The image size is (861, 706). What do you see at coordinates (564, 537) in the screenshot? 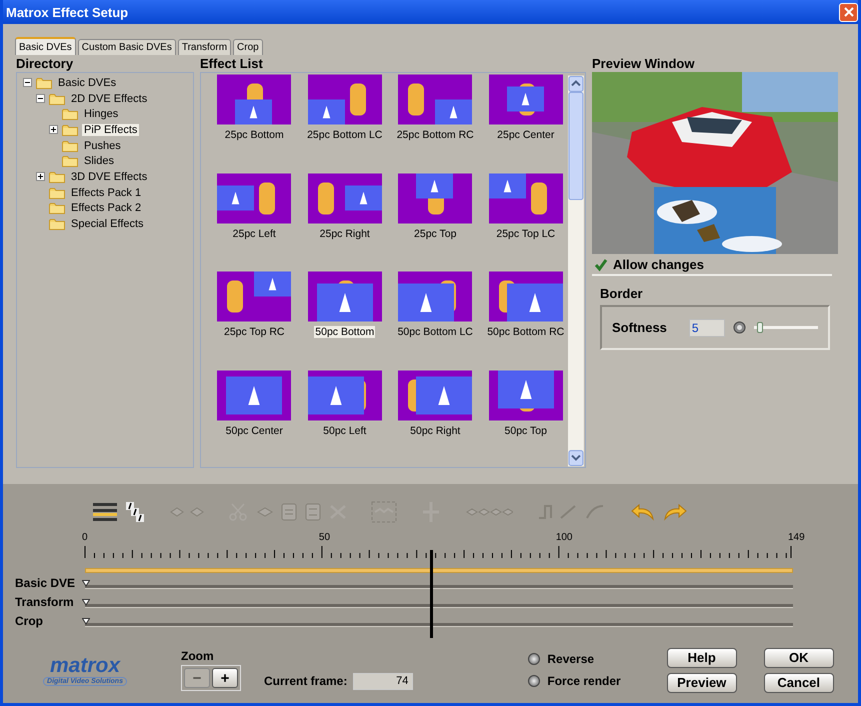
I see `ruler-label: 100` at bounding box center [564, 537].